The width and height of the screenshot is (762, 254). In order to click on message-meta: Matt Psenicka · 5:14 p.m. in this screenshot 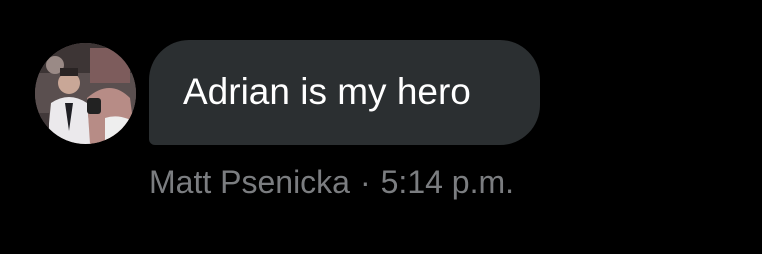, I will do `click(331, 182)`.